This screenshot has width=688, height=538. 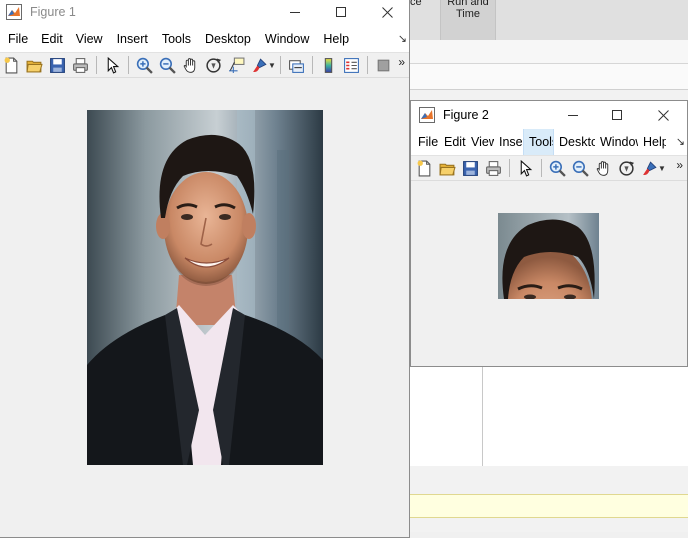 I want to click on new-file-icon, so click(x=424, y=168).